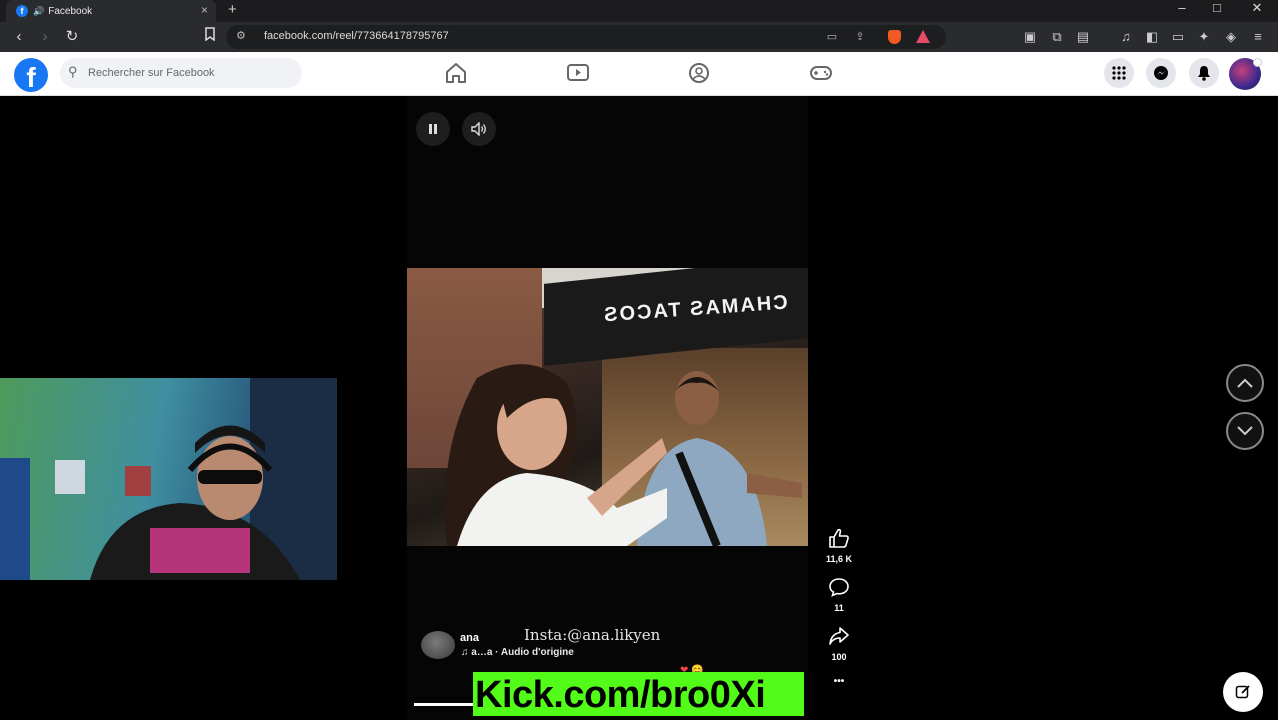 The width and height of the screenshot is (1278, 720). I want to click on facebook-logo: f, so click(31, 75).